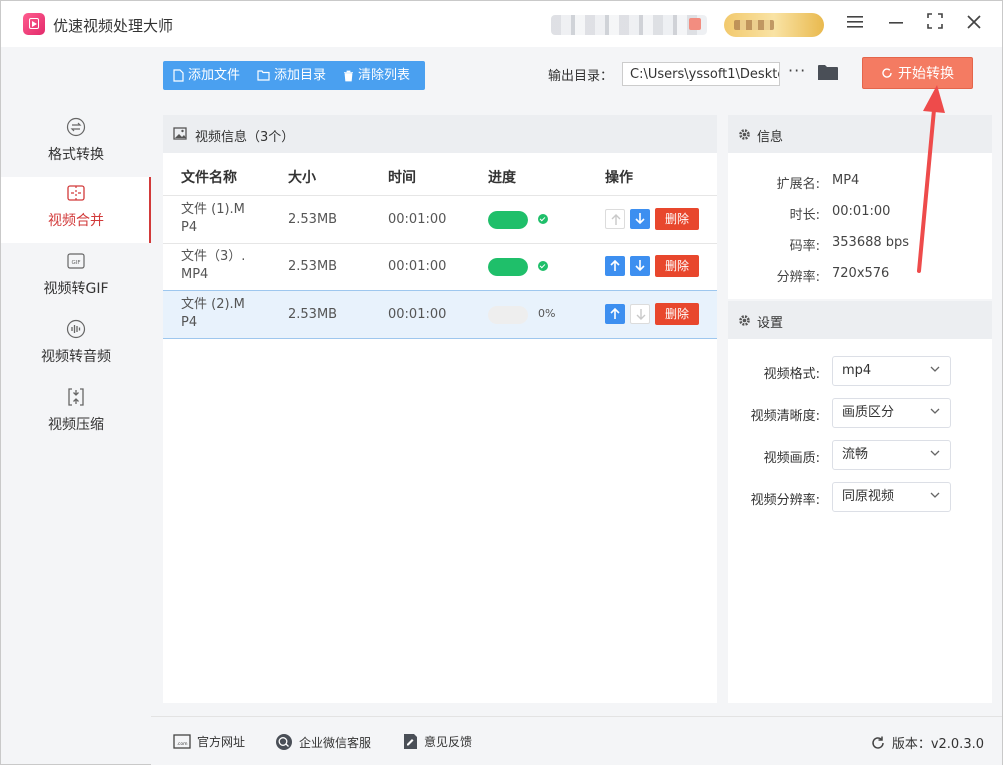 Image resolution: width=1003 pixels, height=765 pixels. I want to click on table-row: 文件 (1).M P4 2.53MB 00:01:00 删除, so click(440, 219).